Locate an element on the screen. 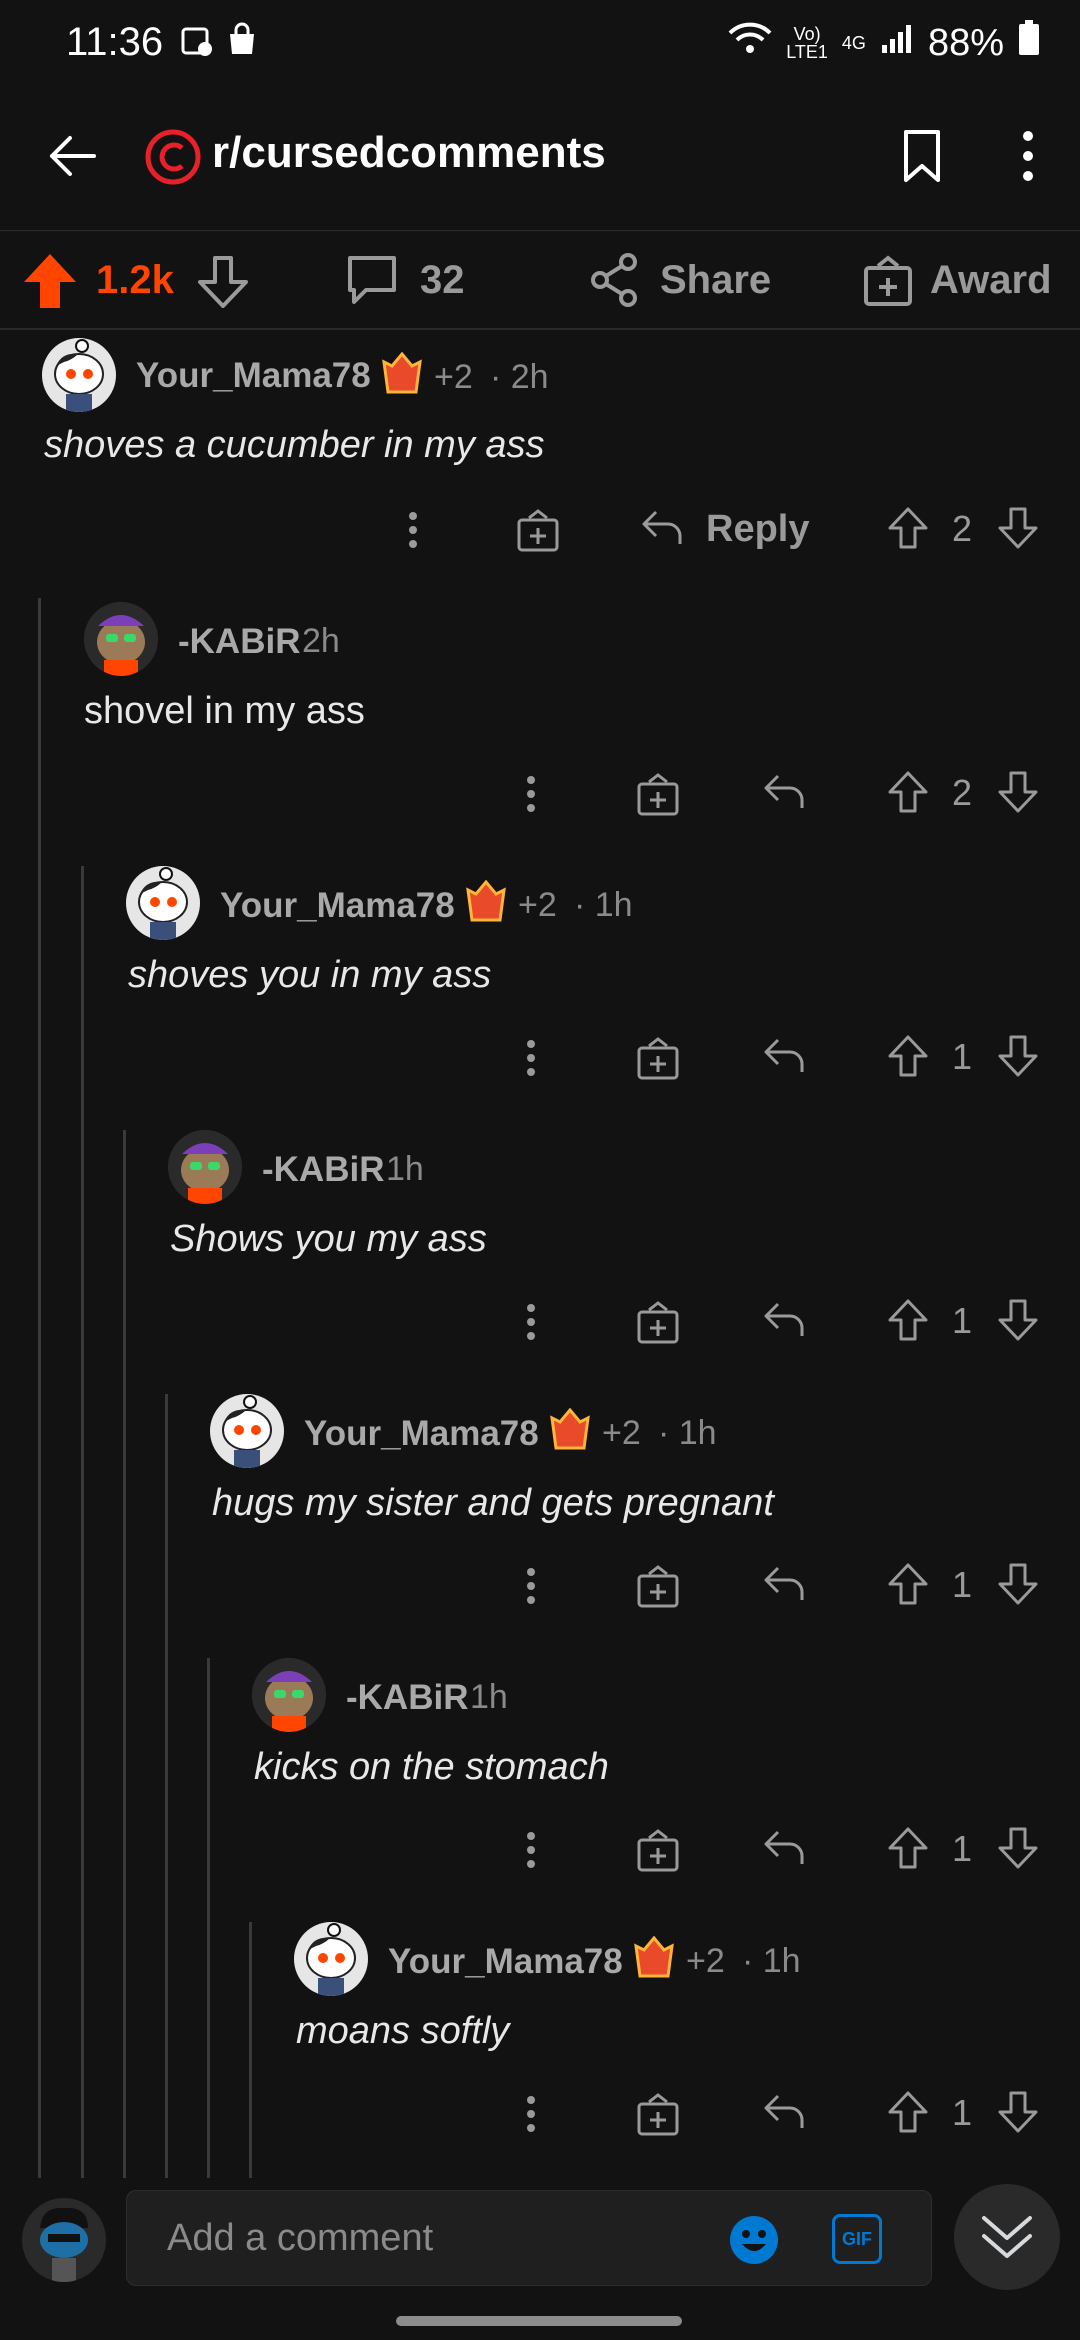 This screenshot has width=1080, height=2340. back-arrow-icon is located at coordinates (72, 158).